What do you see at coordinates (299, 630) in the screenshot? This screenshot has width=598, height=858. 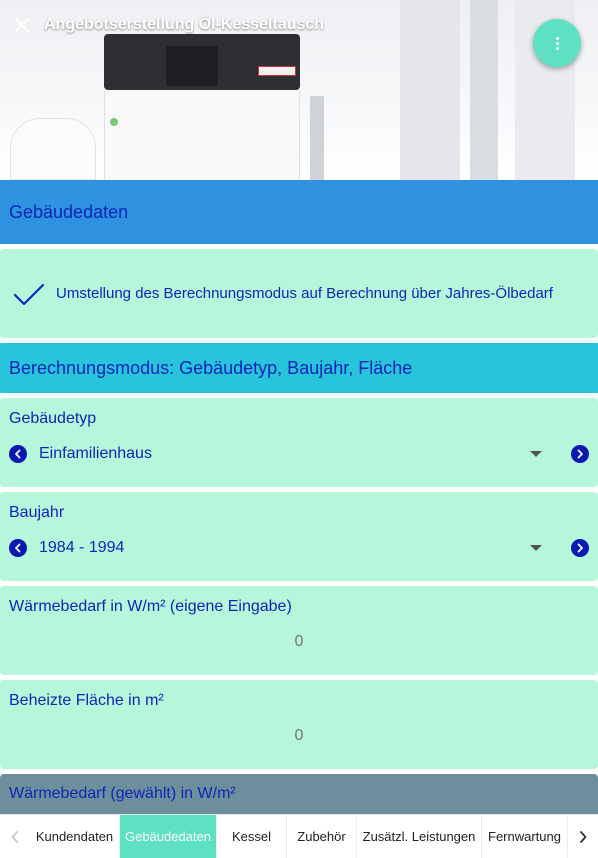 I see `field-card-waermebedarf: Wärmebedarf in W/m² (eigene Eingabe)` at bounding box center [299, 630].